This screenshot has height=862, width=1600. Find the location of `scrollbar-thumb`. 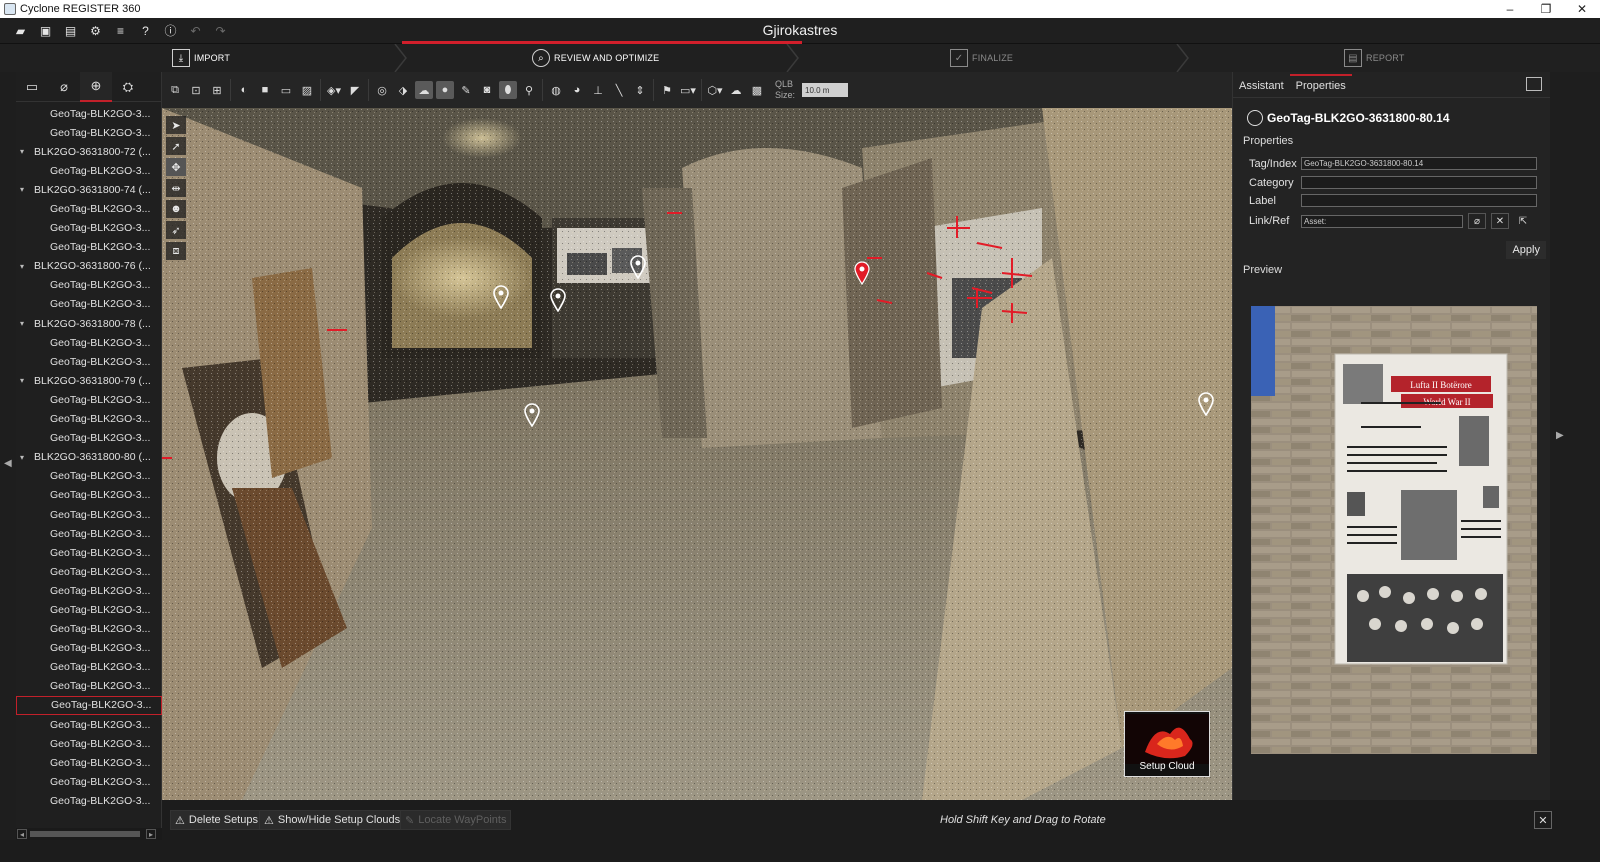

scrollbar-thumb is located at coordinates (85, 834).